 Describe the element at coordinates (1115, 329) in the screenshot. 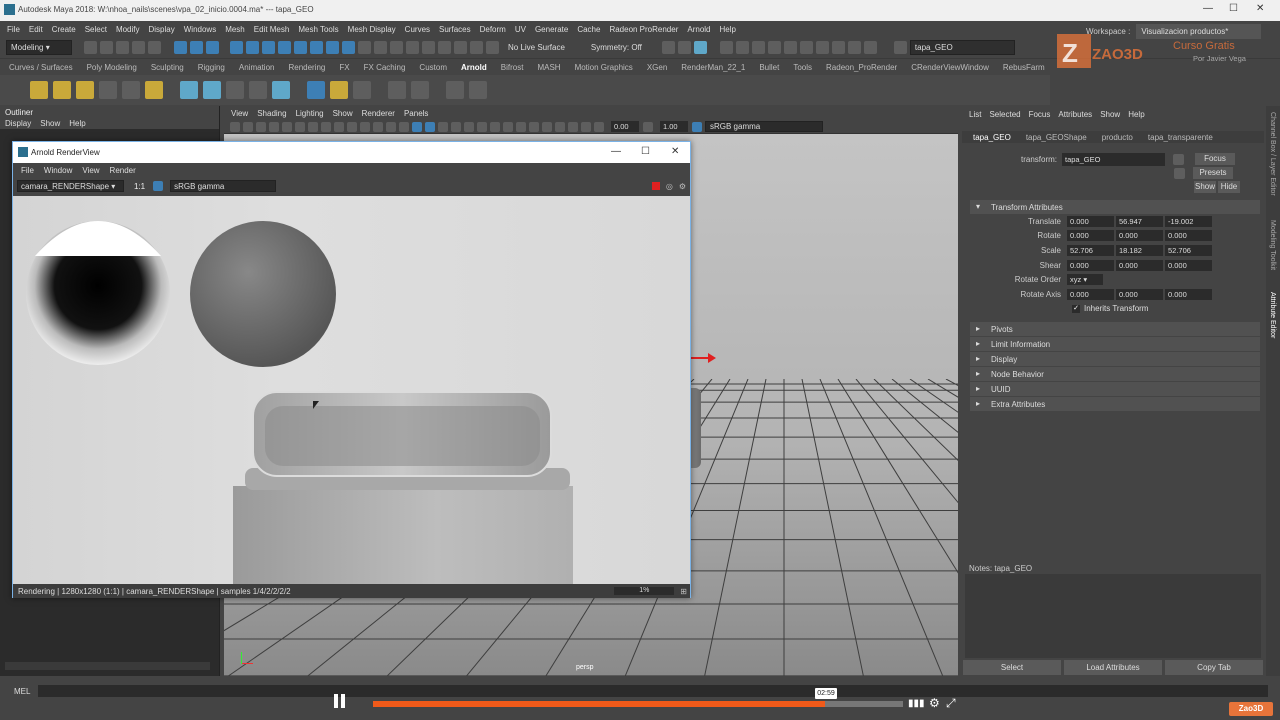

I see `ae-section-pivots: Pivots` at that location.